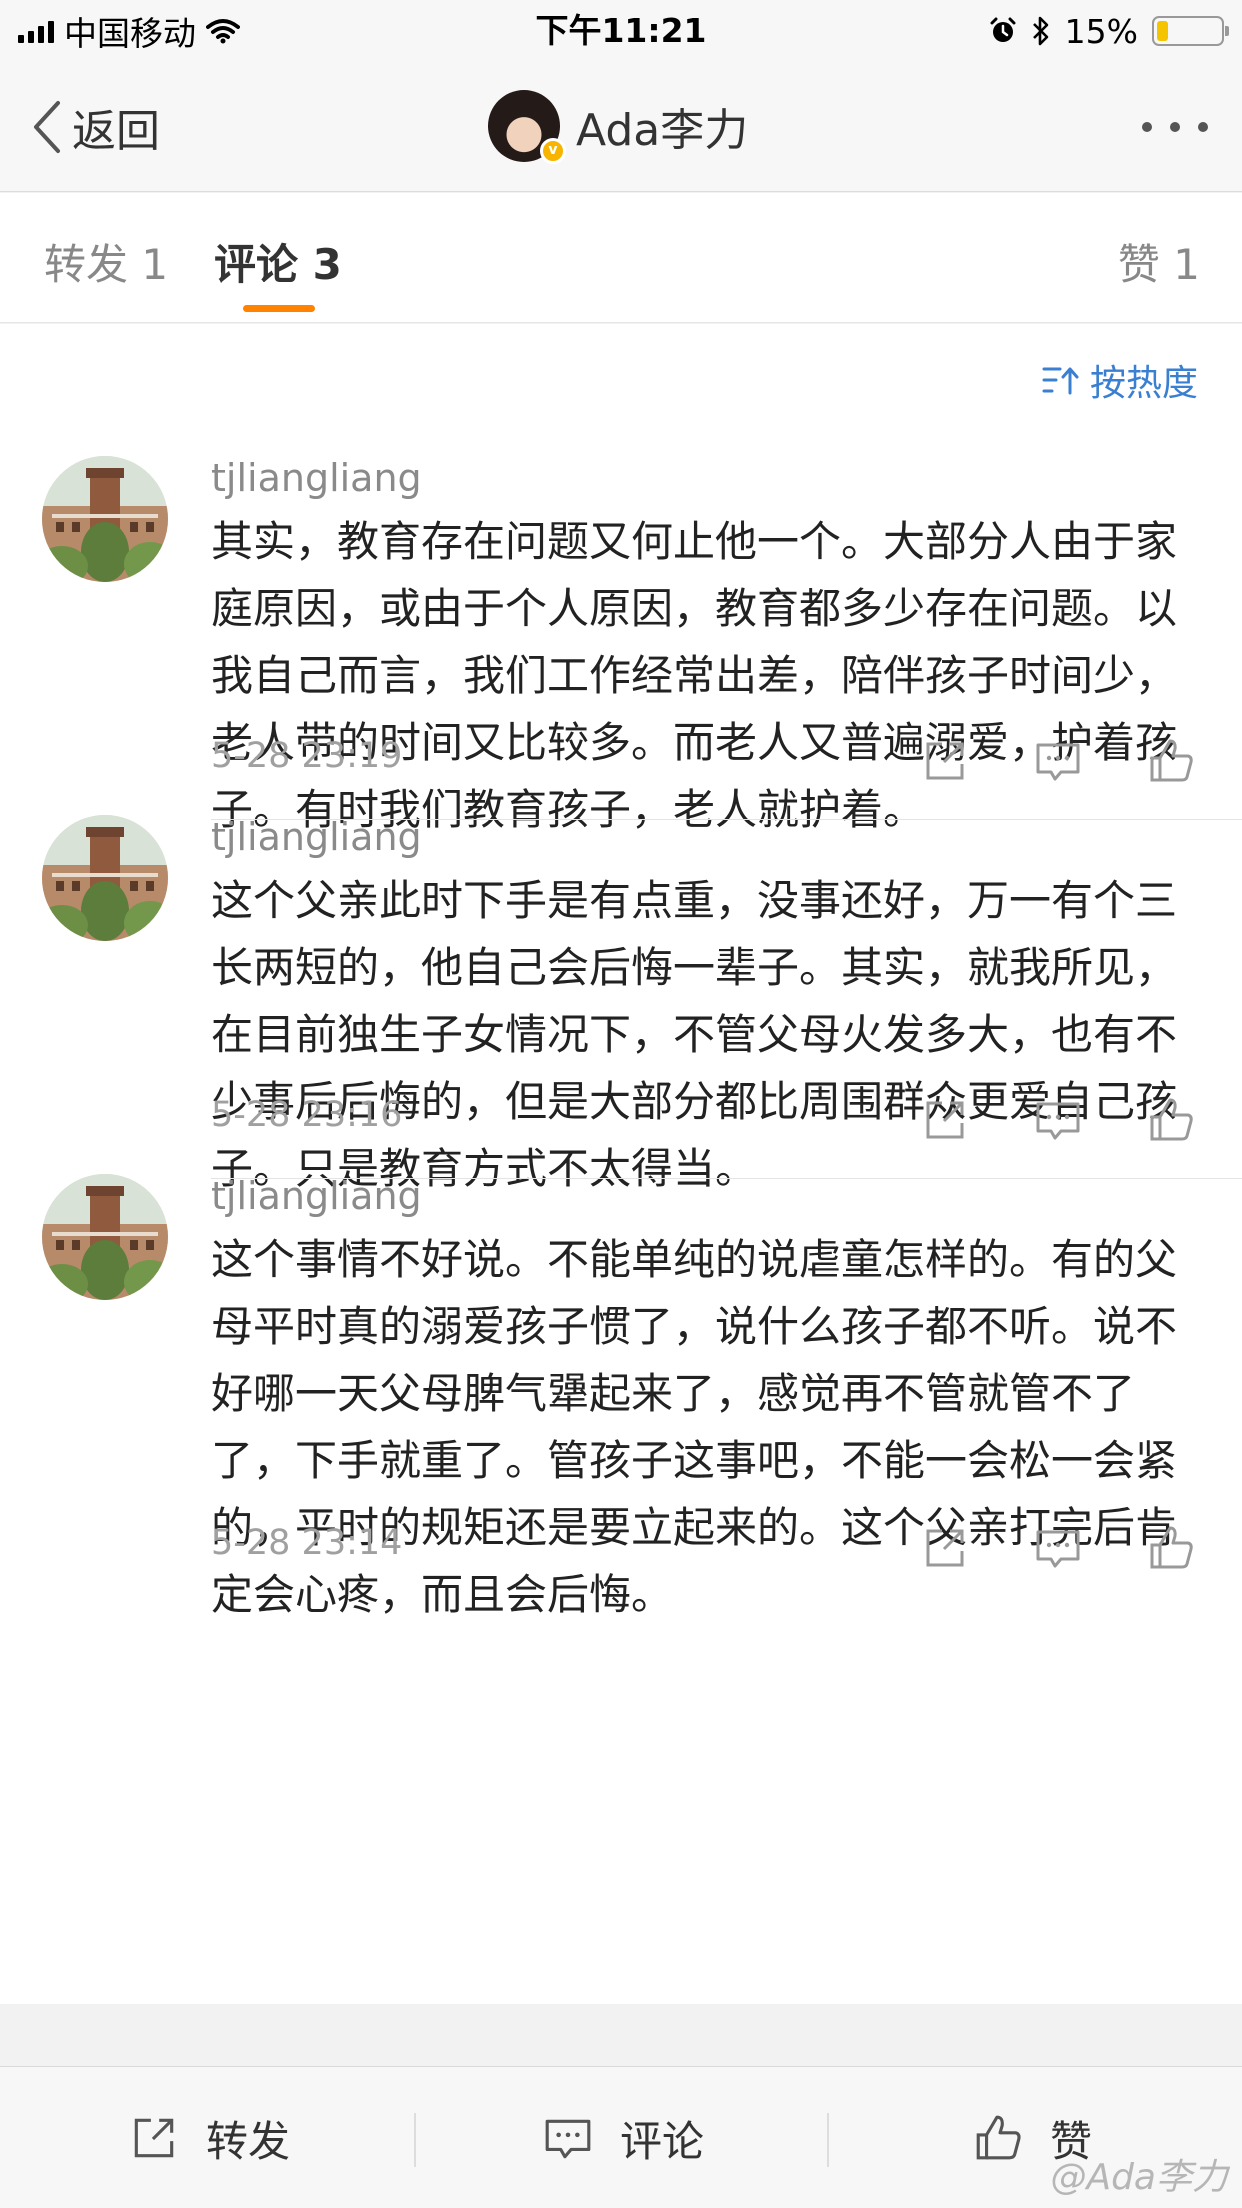  I want to click on tab-comments: 评论 3, so click(278, 261).